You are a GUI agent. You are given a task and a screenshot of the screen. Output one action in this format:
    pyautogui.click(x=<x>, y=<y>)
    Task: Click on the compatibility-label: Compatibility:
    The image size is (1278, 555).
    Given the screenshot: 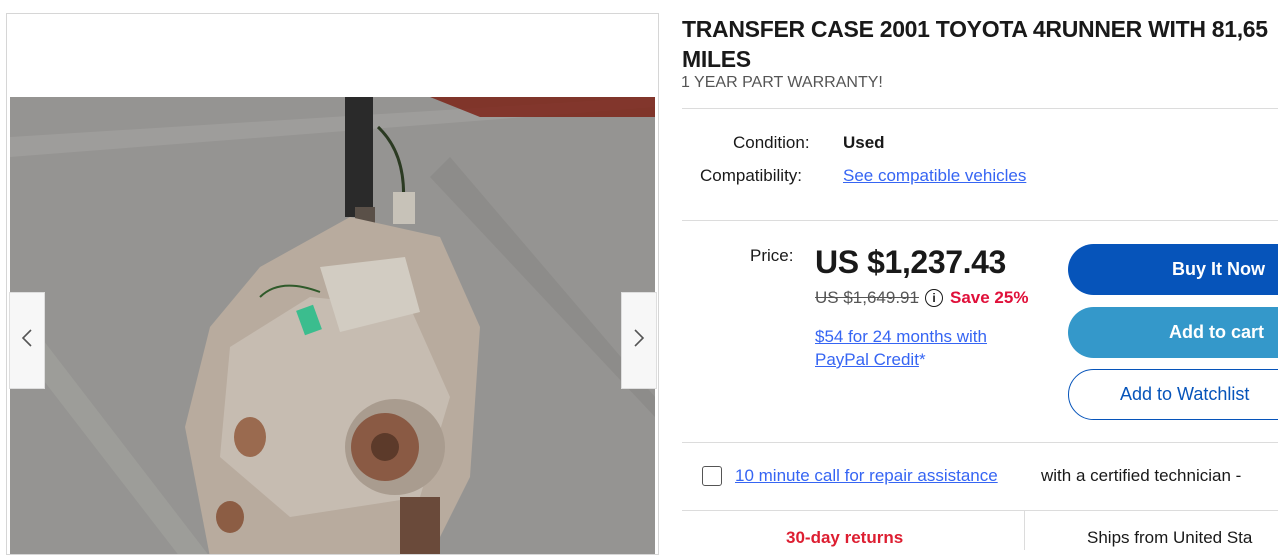 What is the action you would take?
    pyautogui.click(x=751, y=175)
    